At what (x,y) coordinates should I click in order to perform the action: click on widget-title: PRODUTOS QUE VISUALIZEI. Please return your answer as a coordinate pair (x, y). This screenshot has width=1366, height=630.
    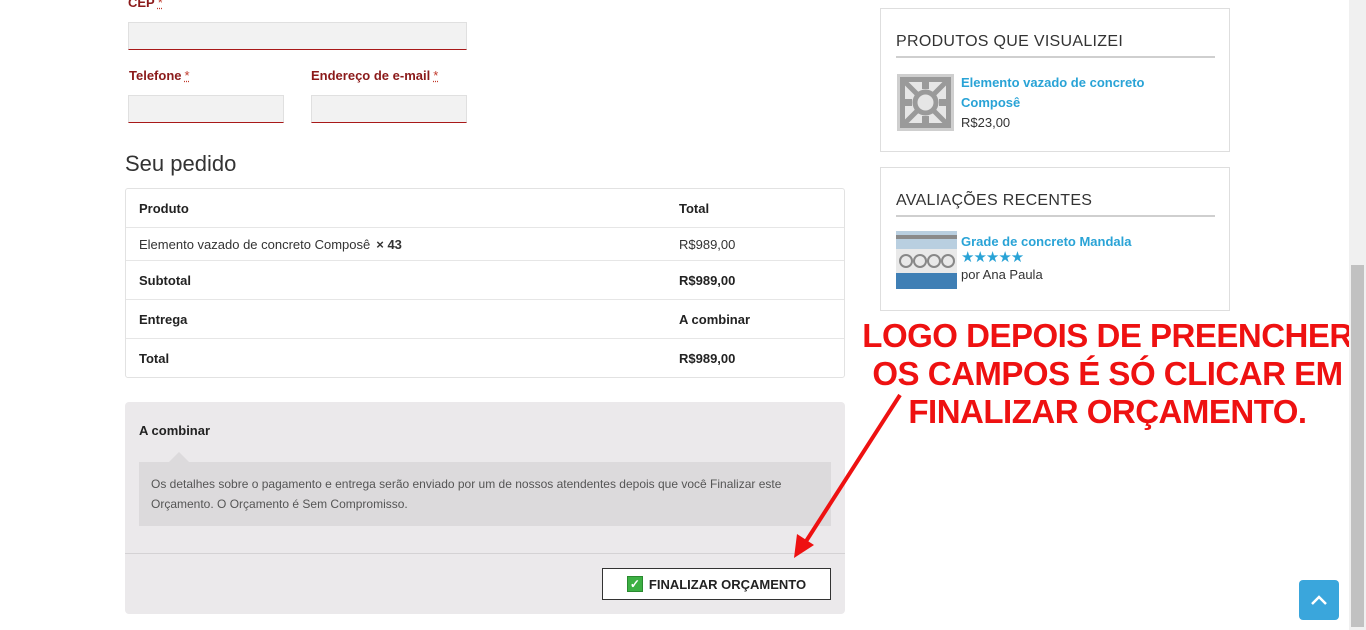
    Looking at the image, I should click on (1010, 41).